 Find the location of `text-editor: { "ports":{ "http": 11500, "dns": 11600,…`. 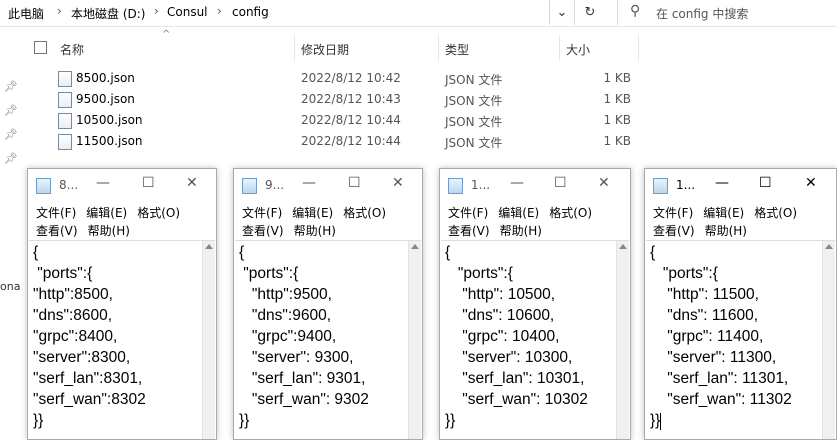

text-editor: { "ports":{ "http": 11500, "dns": 11600,… is located at coordinates (740, 339).